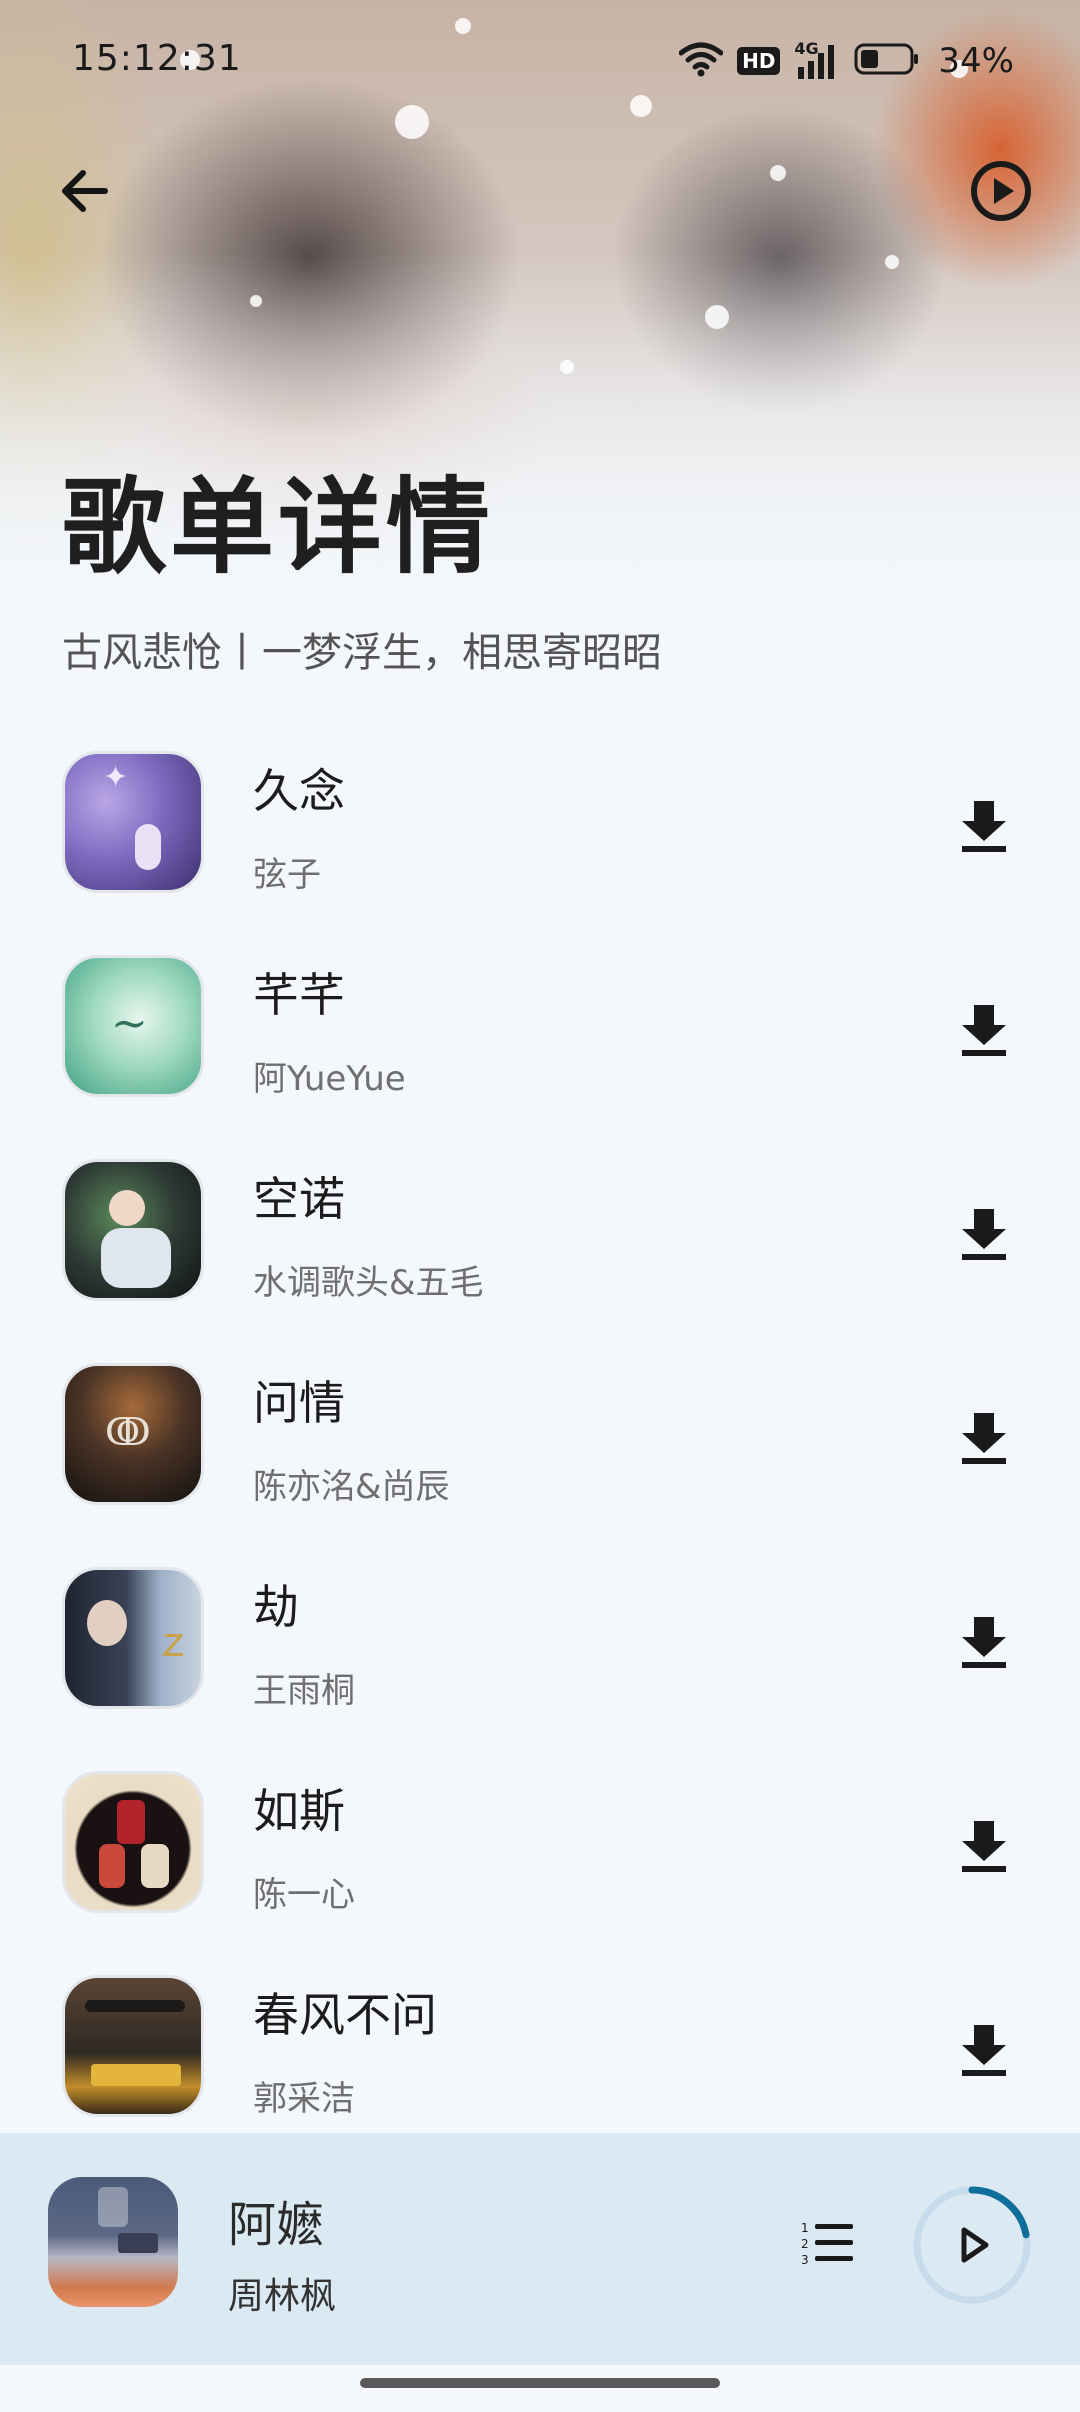 This screenshot has height=2412, width=1080. I want to click on song-title: 劫, so click(276, 1607).